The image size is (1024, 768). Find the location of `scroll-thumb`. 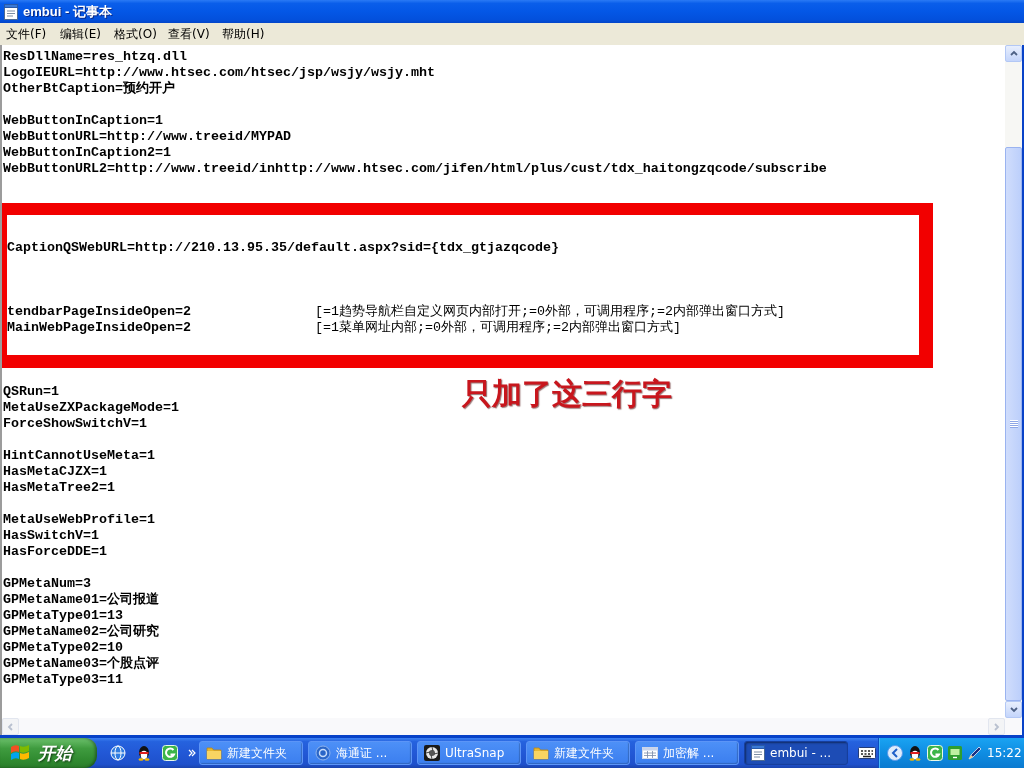

scroll-thumb is located at coordinates (1013, 424).